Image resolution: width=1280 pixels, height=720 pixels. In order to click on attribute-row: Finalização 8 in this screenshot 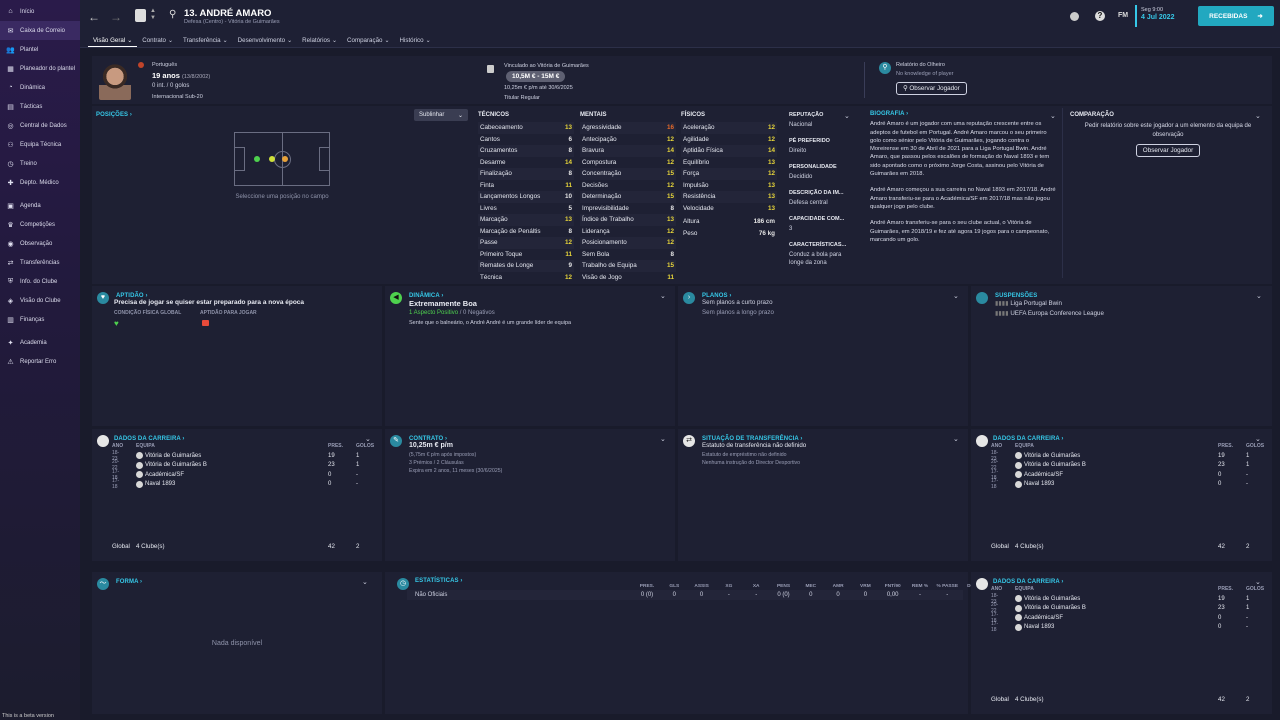, I will do `click(526, 174)`.